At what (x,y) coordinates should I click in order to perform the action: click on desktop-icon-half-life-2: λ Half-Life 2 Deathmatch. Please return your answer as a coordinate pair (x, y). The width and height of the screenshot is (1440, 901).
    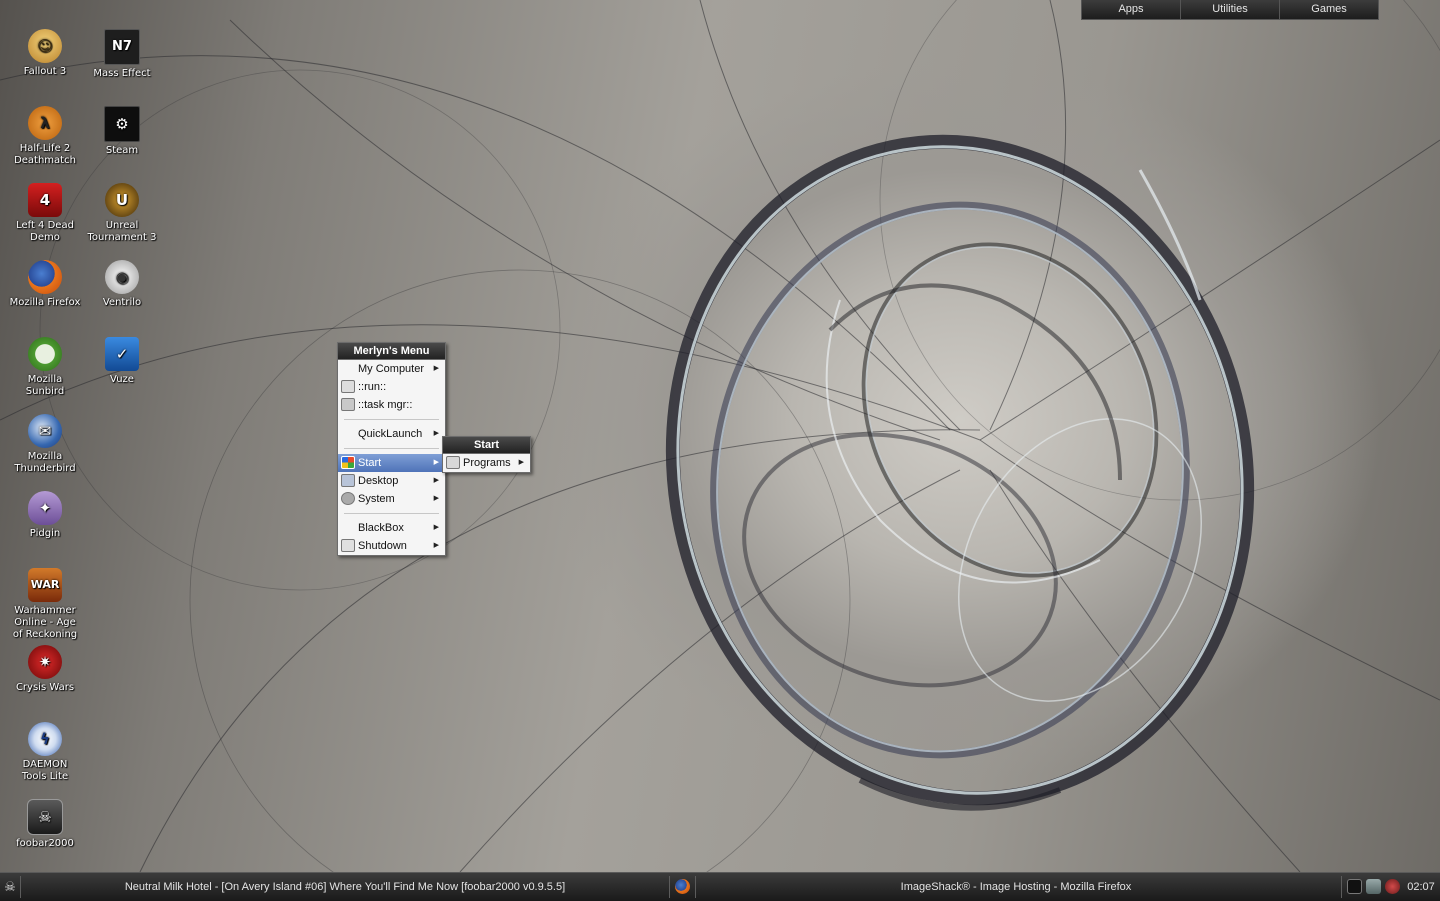
    Looking at the image, I should click on (45, 136).